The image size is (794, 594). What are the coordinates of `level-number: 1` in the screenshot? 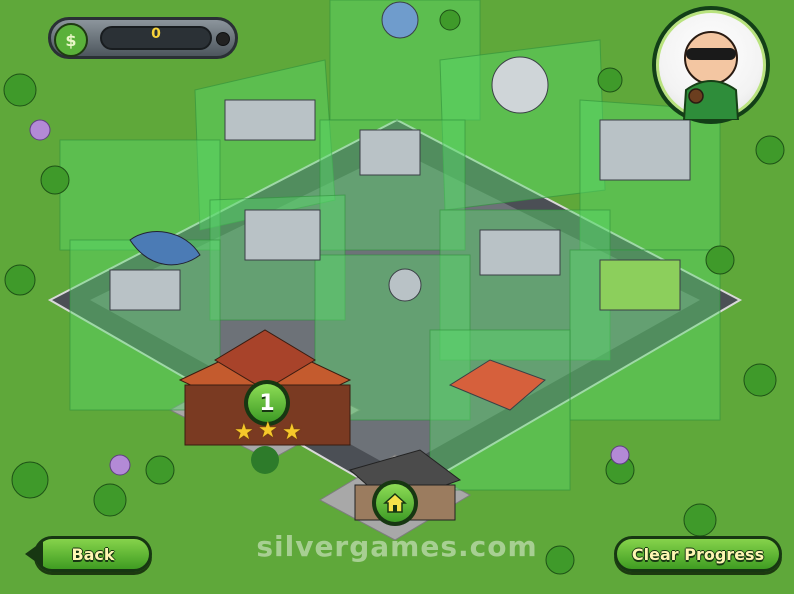 It's located at (267, 403).